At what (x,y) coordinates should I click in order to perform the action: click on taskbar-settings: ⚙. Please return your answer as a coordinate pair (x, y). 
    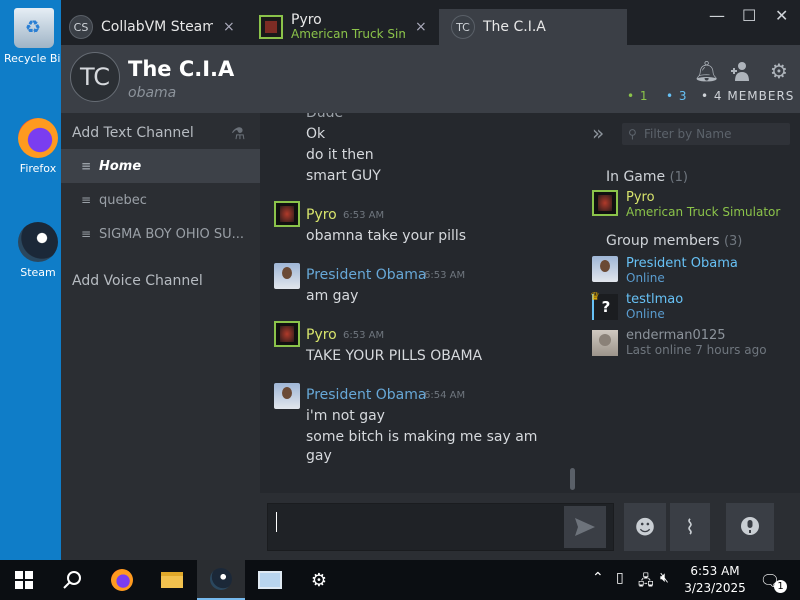
    Looking at the image, I should click on (319, 580).